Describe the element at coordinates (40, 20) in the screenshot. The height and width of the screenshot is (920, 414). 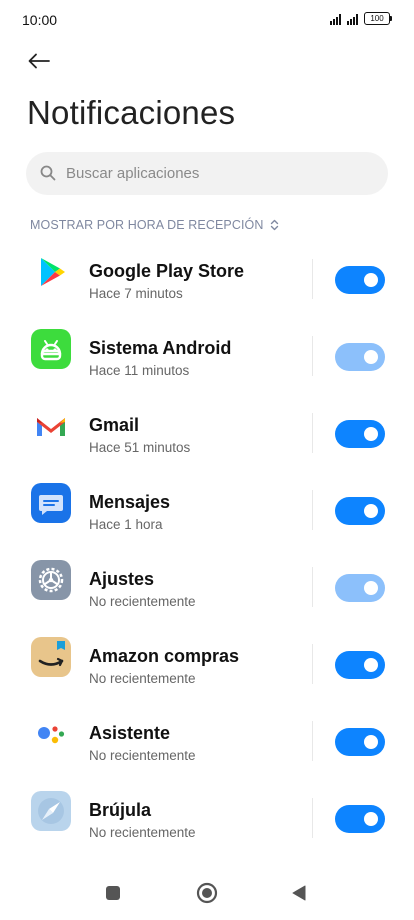
I see `status-time: 10:00` at that location.